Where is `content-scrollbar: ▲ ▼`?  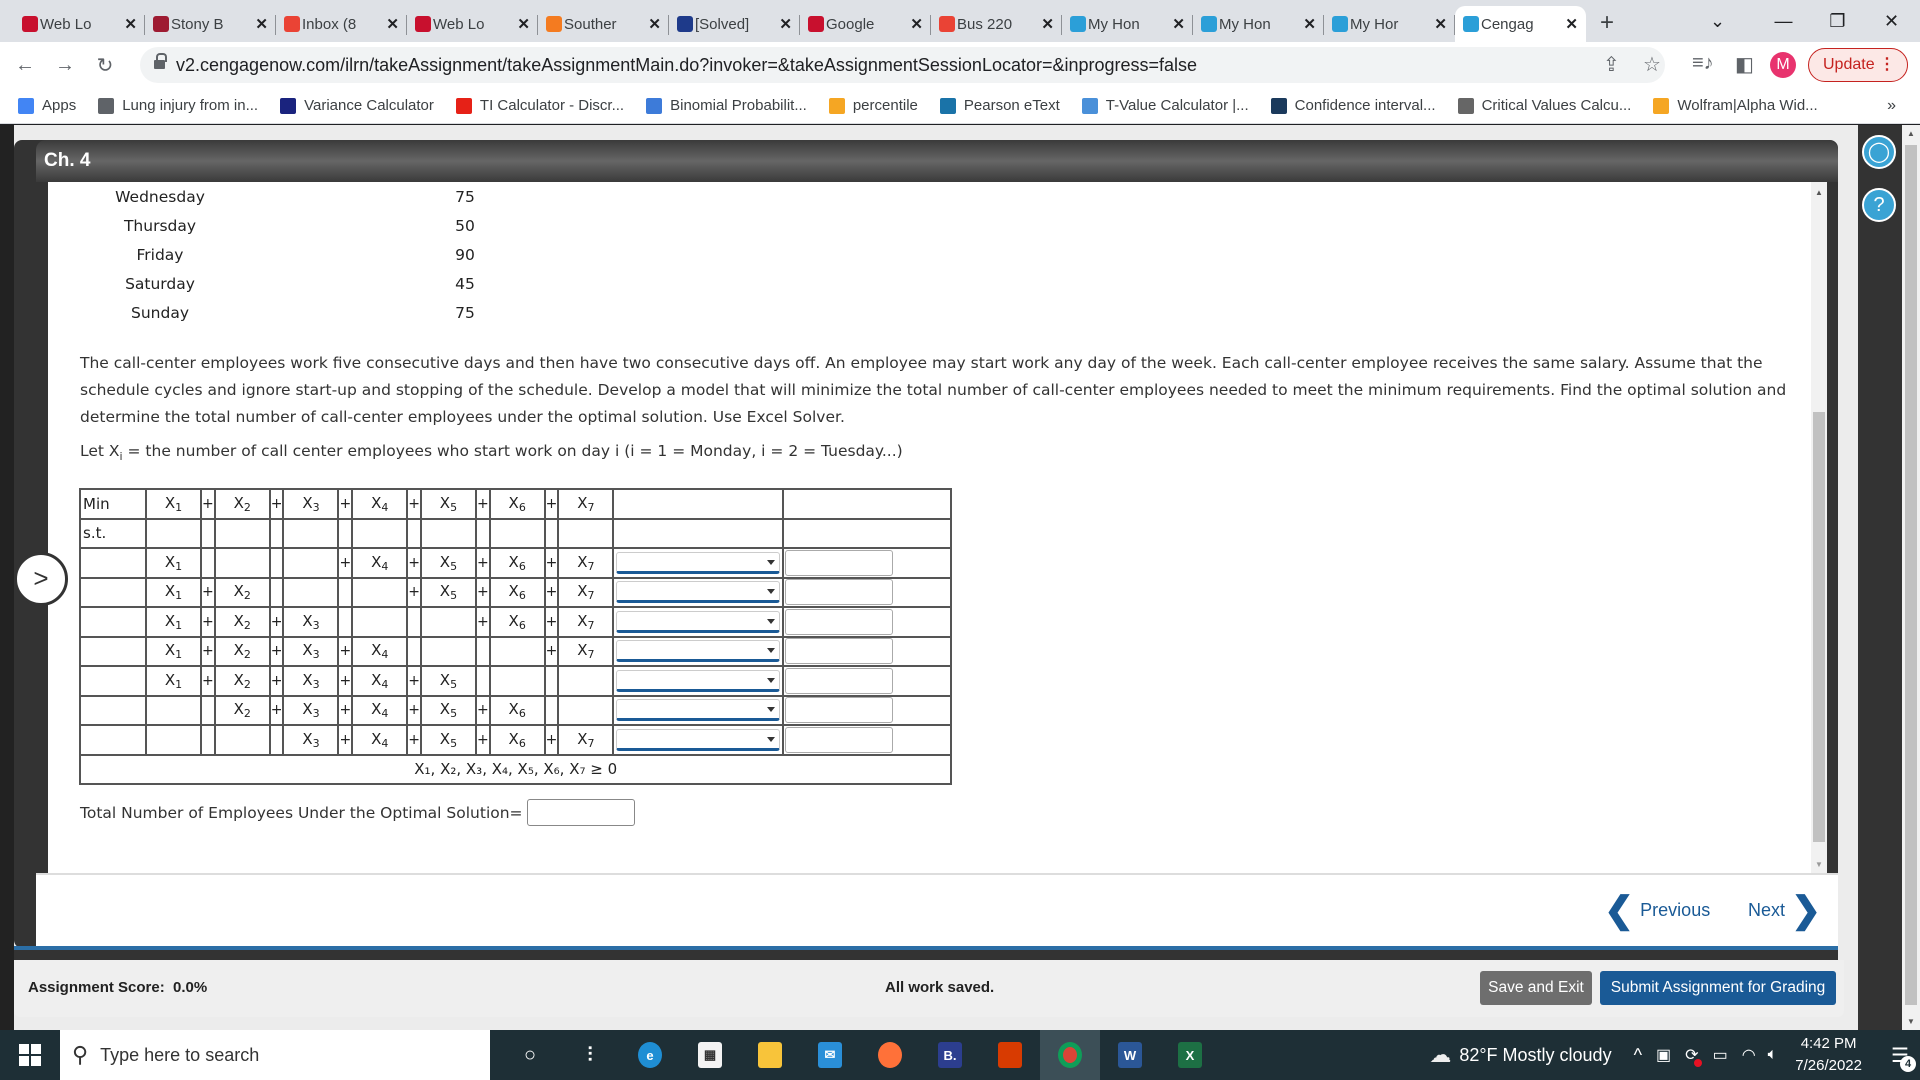
content-scrollbar: ▲ ▼ is located at coordinates (1819, 527).